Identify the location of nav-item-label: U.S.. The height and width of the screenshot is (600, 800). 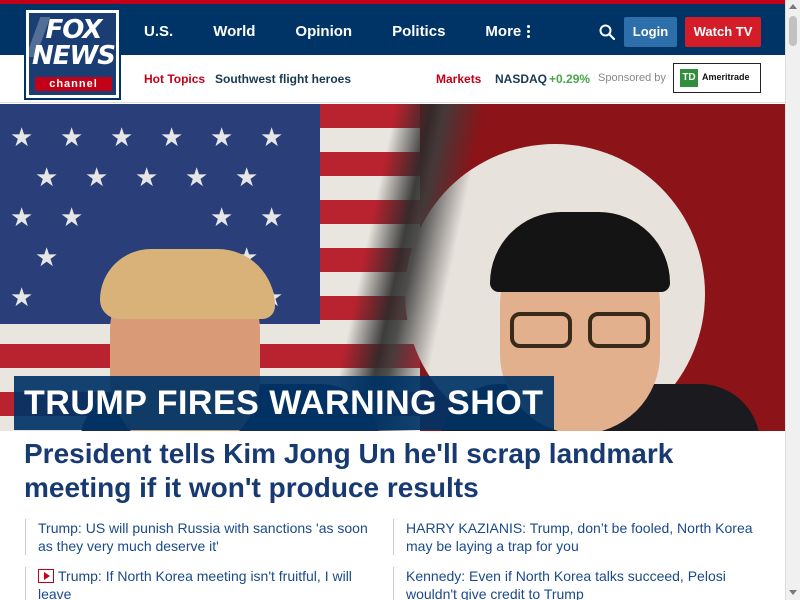
(159, 31).